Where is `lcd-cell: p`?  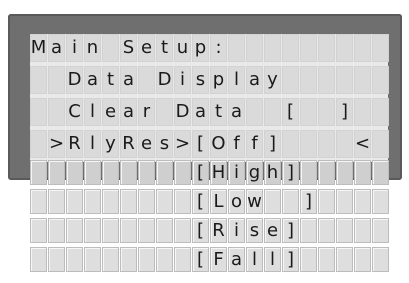 lcd-cell: p is located at coordinates (218, 80).